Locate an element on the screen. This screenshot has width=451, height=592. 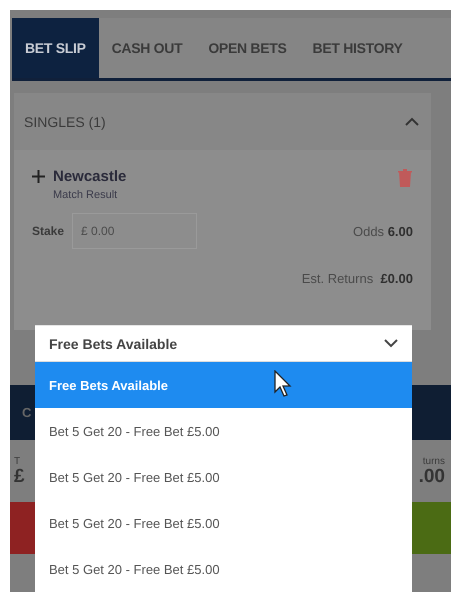
bar-text: C is located at coordinates (27, 412).